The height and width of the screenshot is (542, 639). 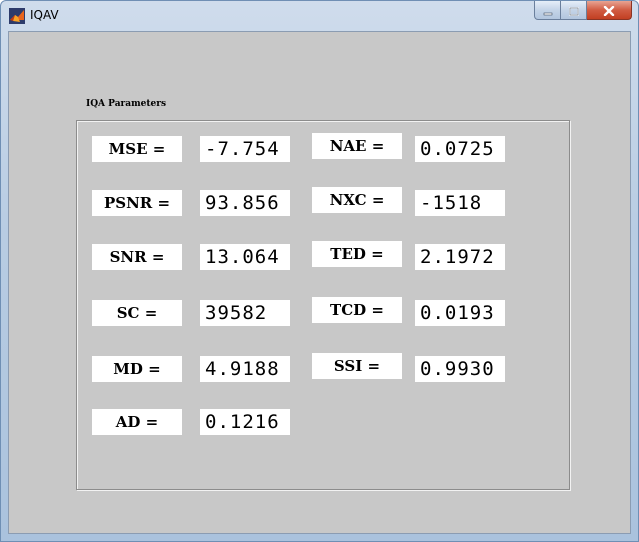 I want to click on ad-label: AD =, so click(x=137, y=422).